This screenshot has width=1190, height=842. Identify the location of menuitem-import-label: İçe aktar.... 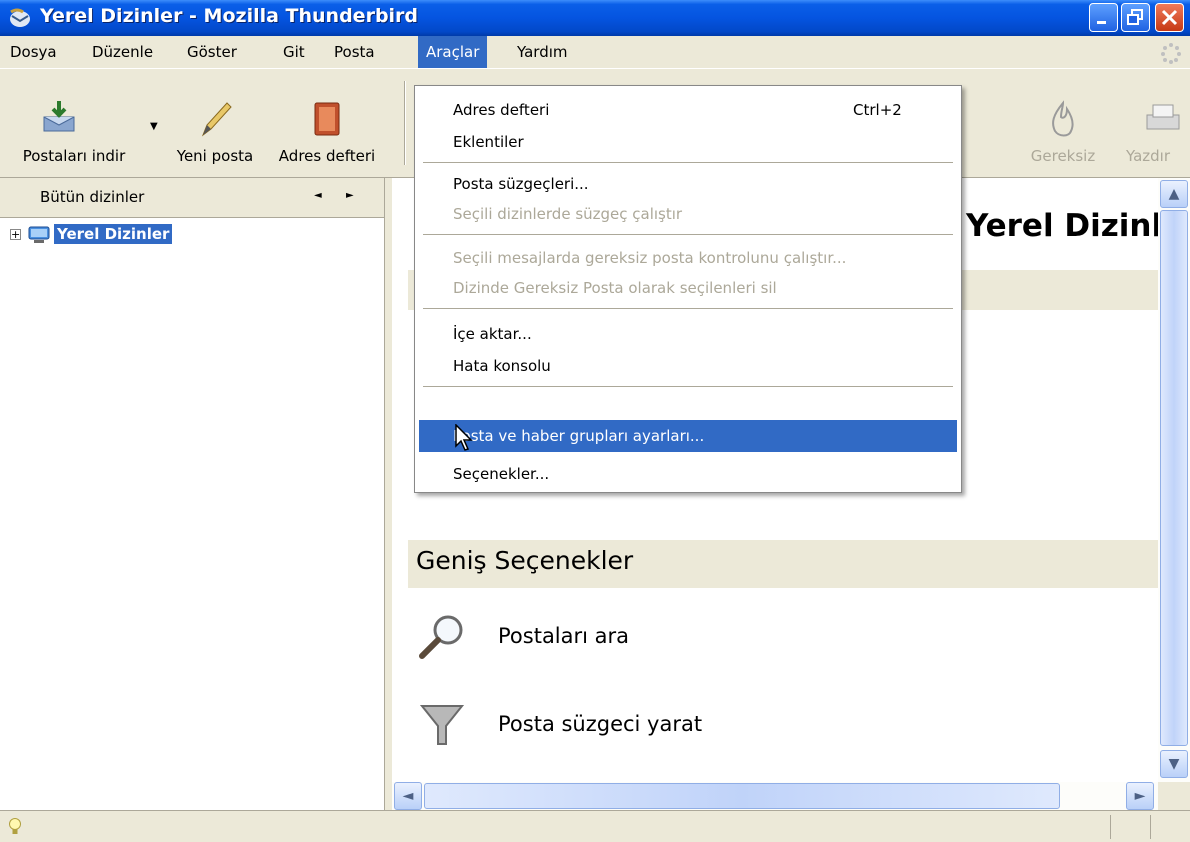
(492, 334).